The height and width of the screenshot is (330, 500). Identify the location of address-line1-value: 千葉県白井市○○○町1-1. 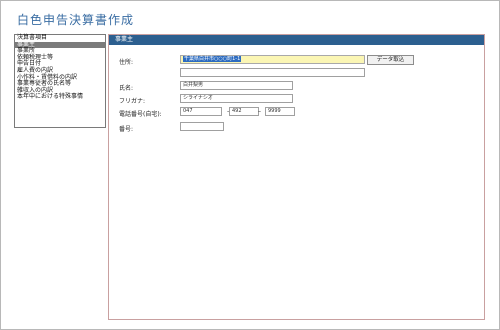
(212, 59).